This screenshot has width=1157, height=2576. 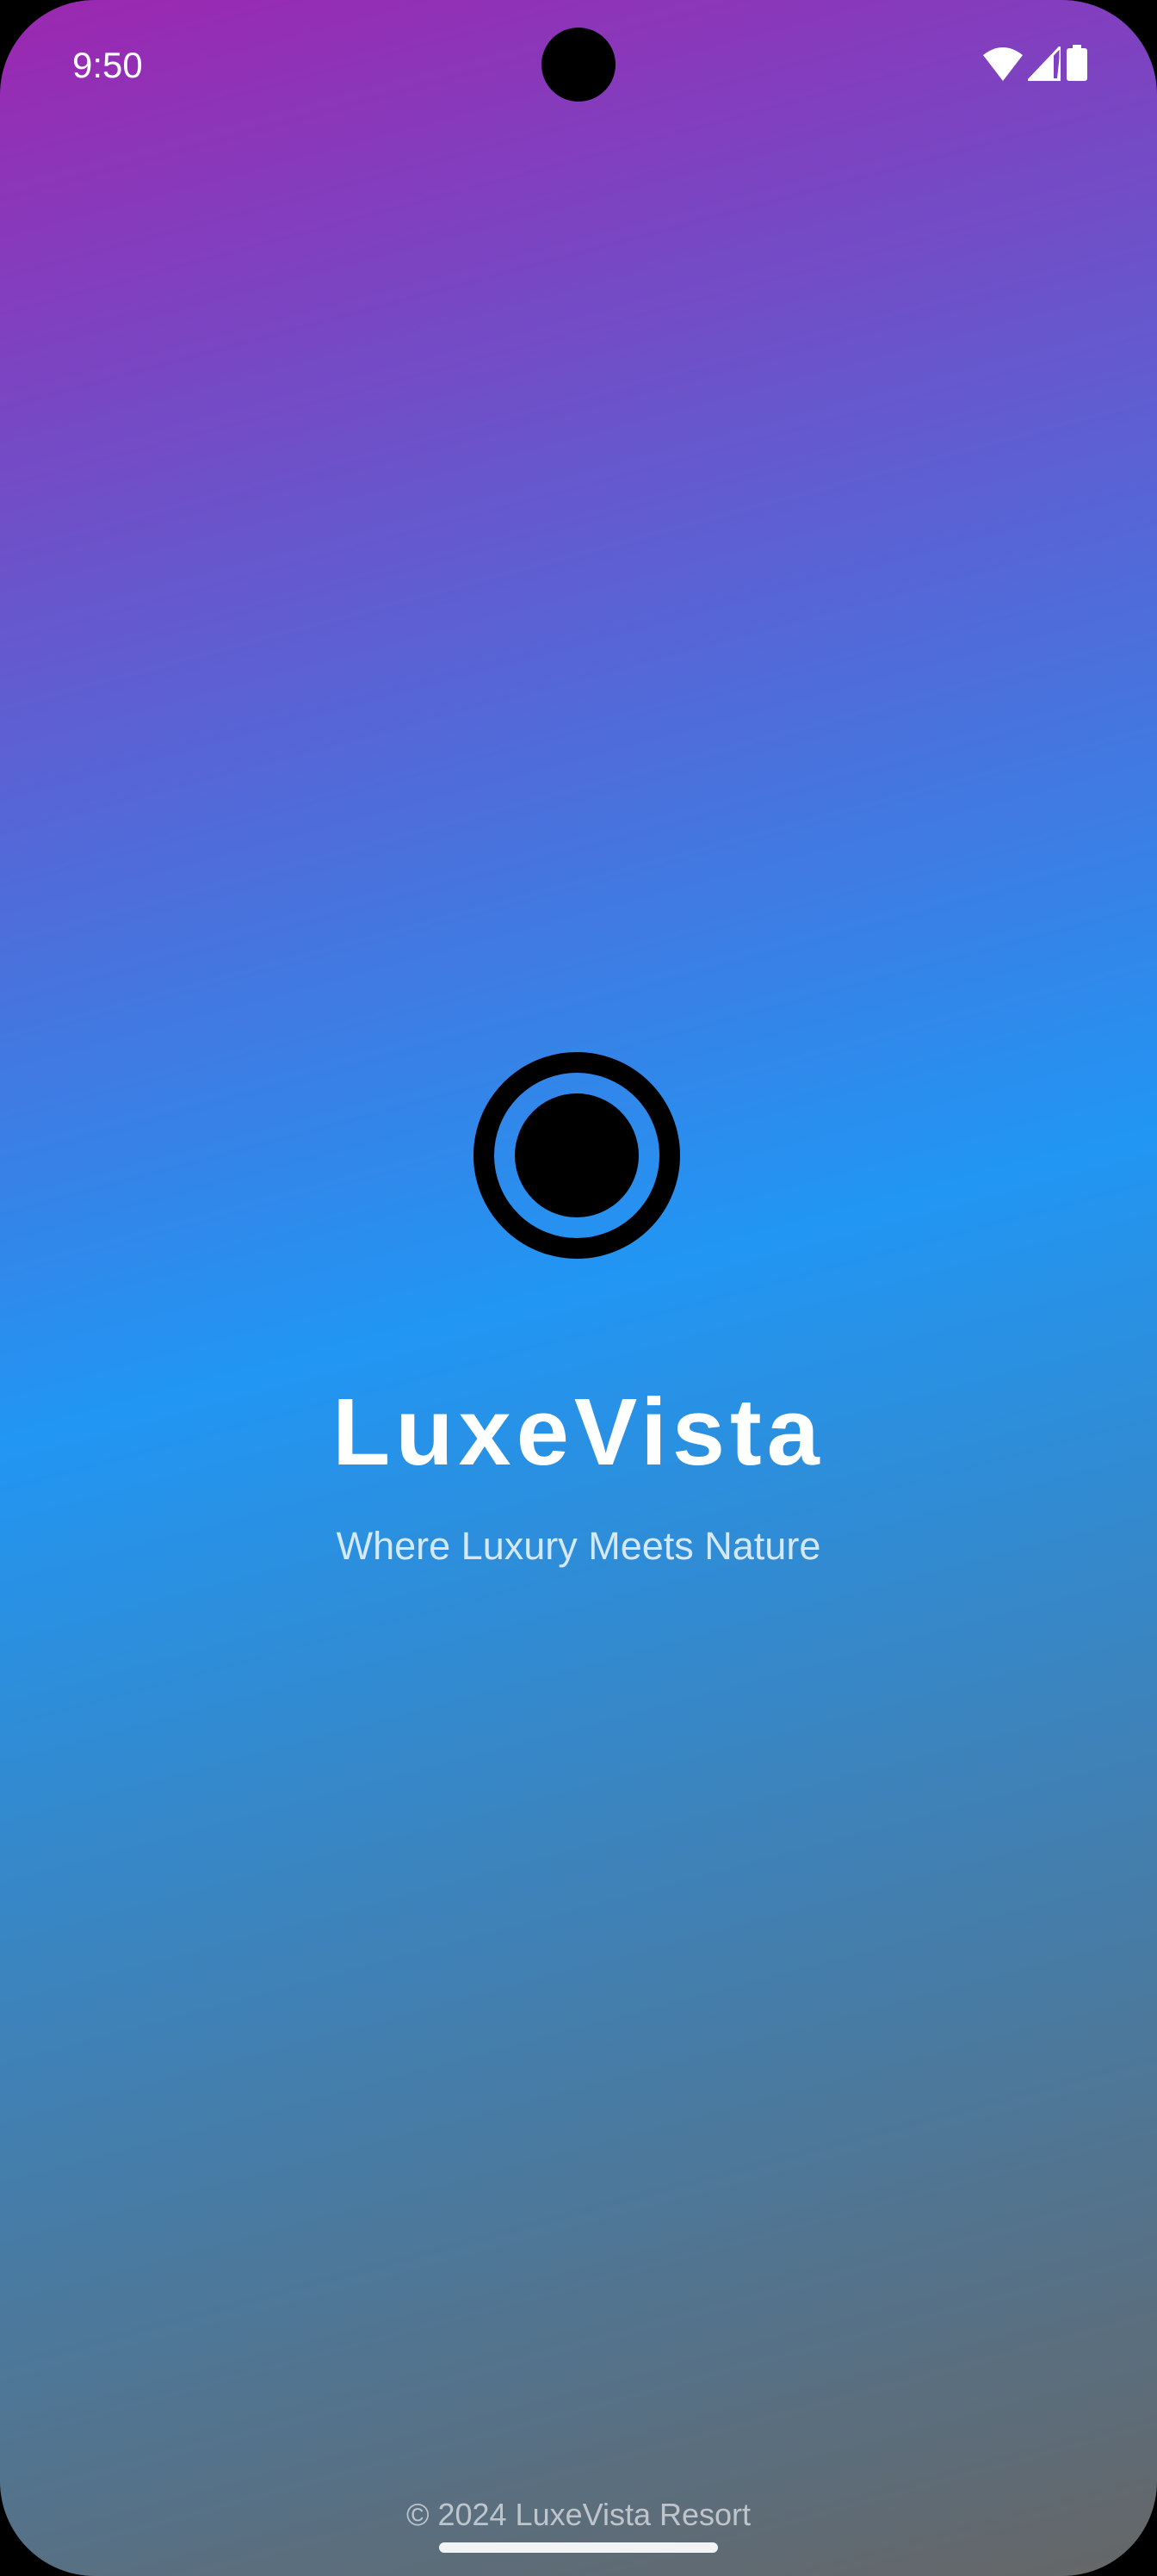 I want to click on app-tagline: Where Luxury Meets Nature, so click(x=579, y=1546).